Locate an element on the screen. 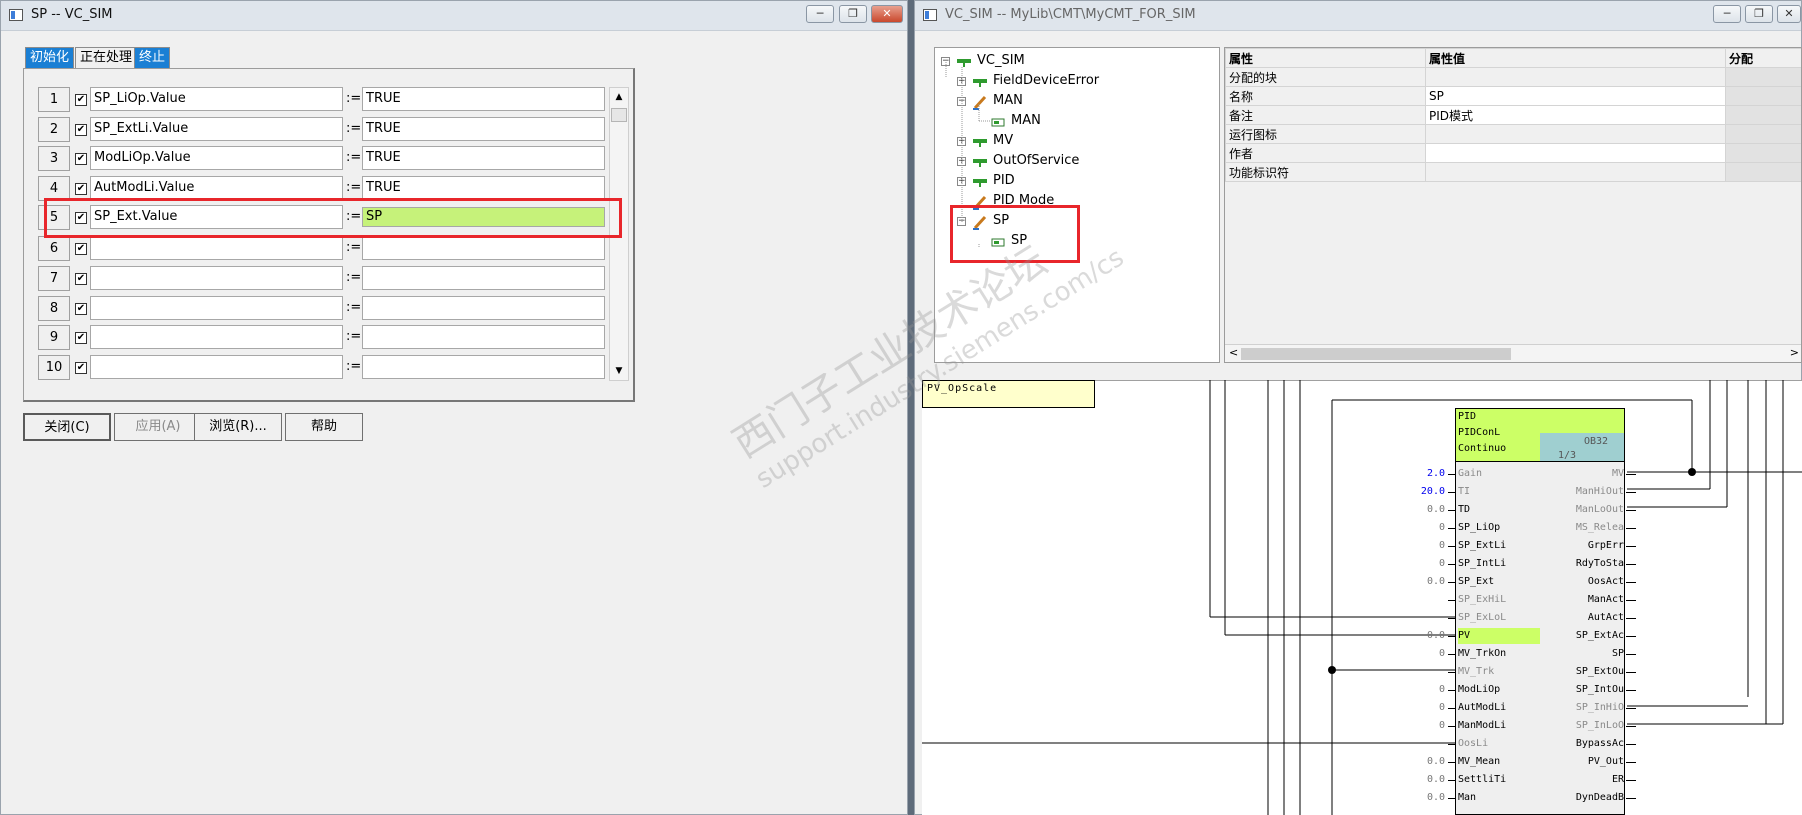  tab-terminate: 终止 is located at coordinates (152, 58).